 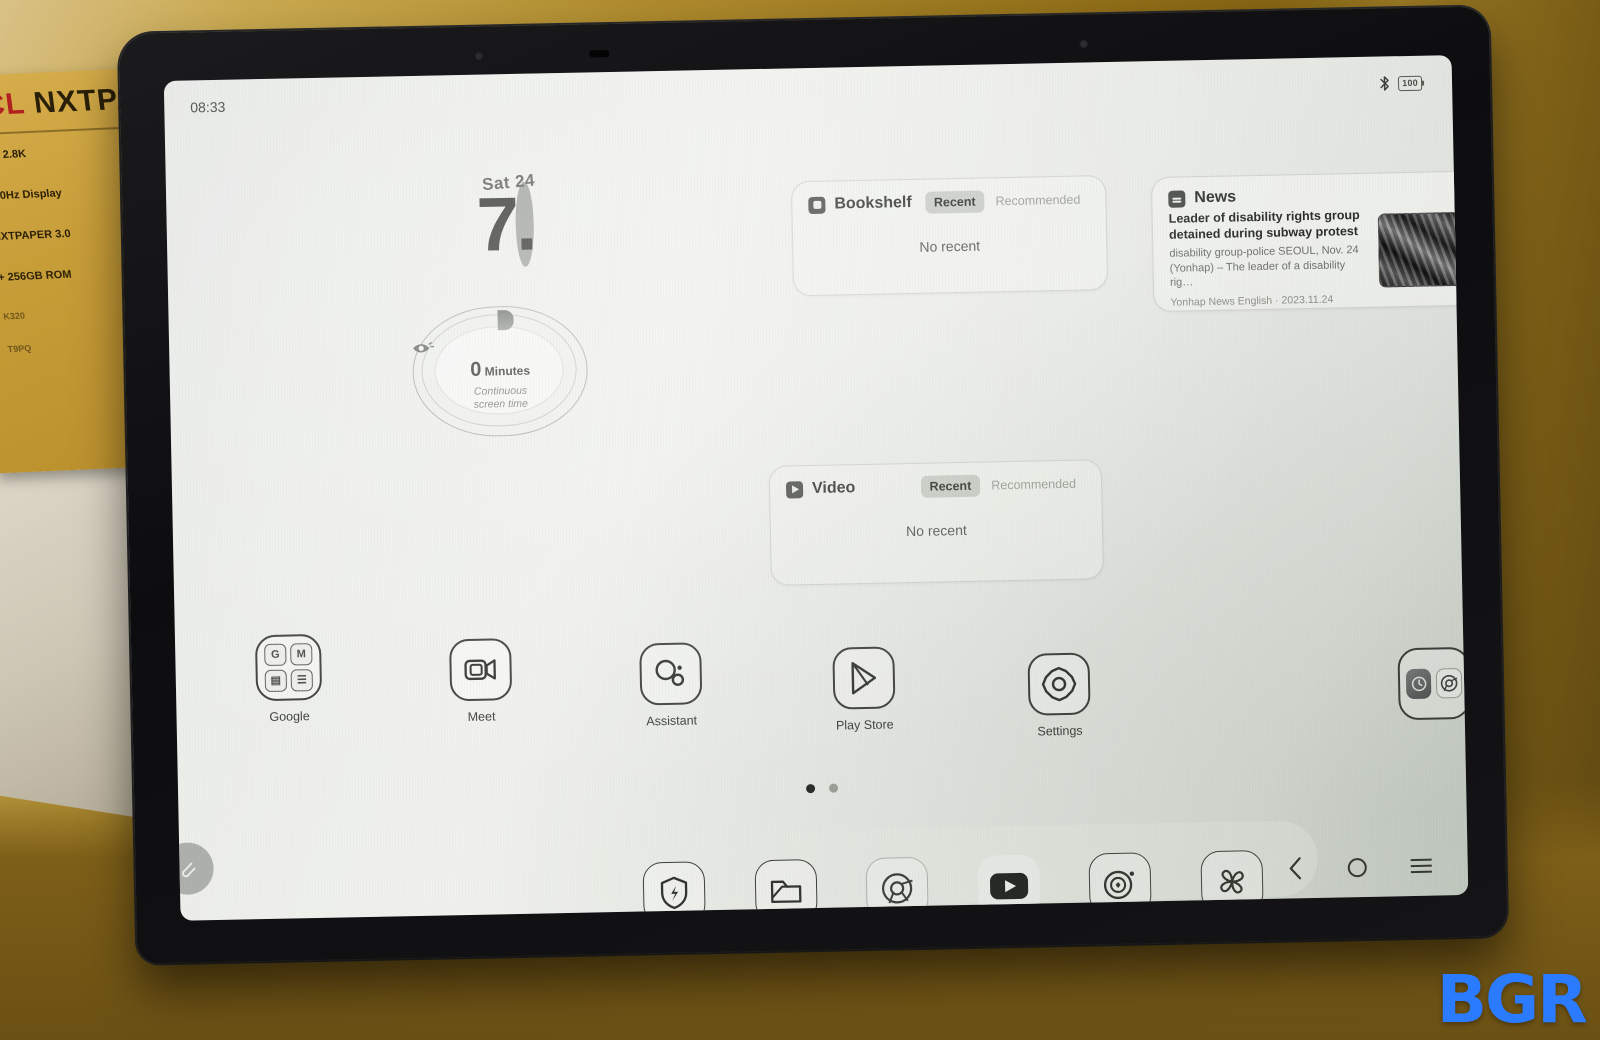 What do you see at coordinates (189, 869) in the screenshot?
I see `partial-circle-icon` at bounding box center [189, 869].